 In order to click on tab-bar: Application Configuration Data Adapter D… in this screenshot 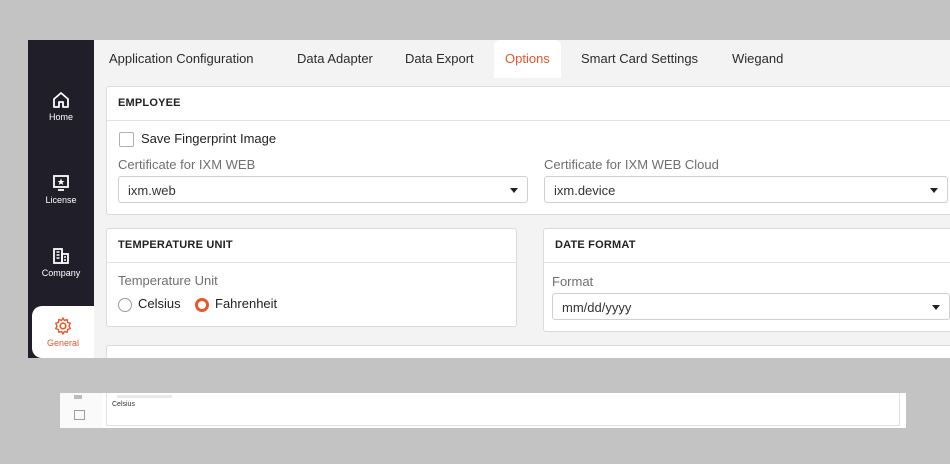, I will do `click(522, 59)`.